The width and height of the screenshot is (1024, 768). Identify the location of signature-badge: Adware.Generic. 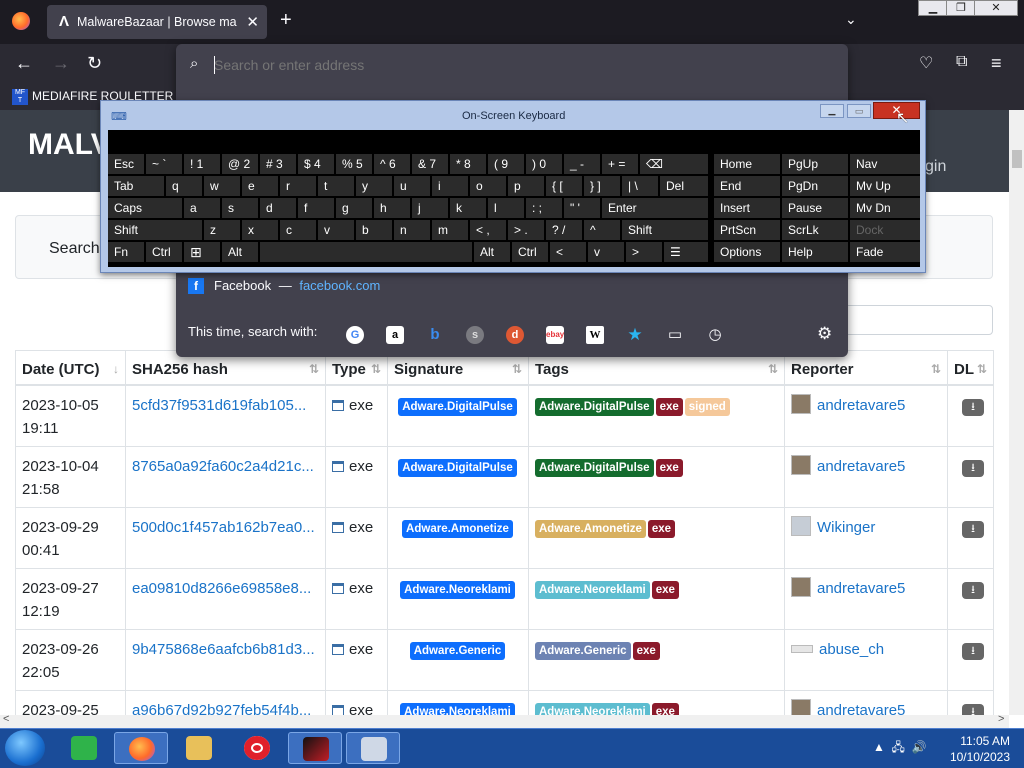
(457, 651).